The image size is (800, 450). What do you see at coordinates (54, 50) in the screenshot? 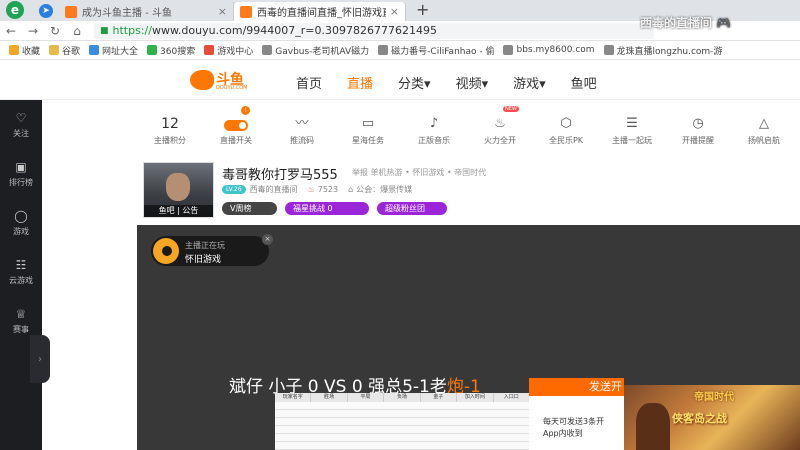
I see `folder-icon` at bounding box center [54, 50].